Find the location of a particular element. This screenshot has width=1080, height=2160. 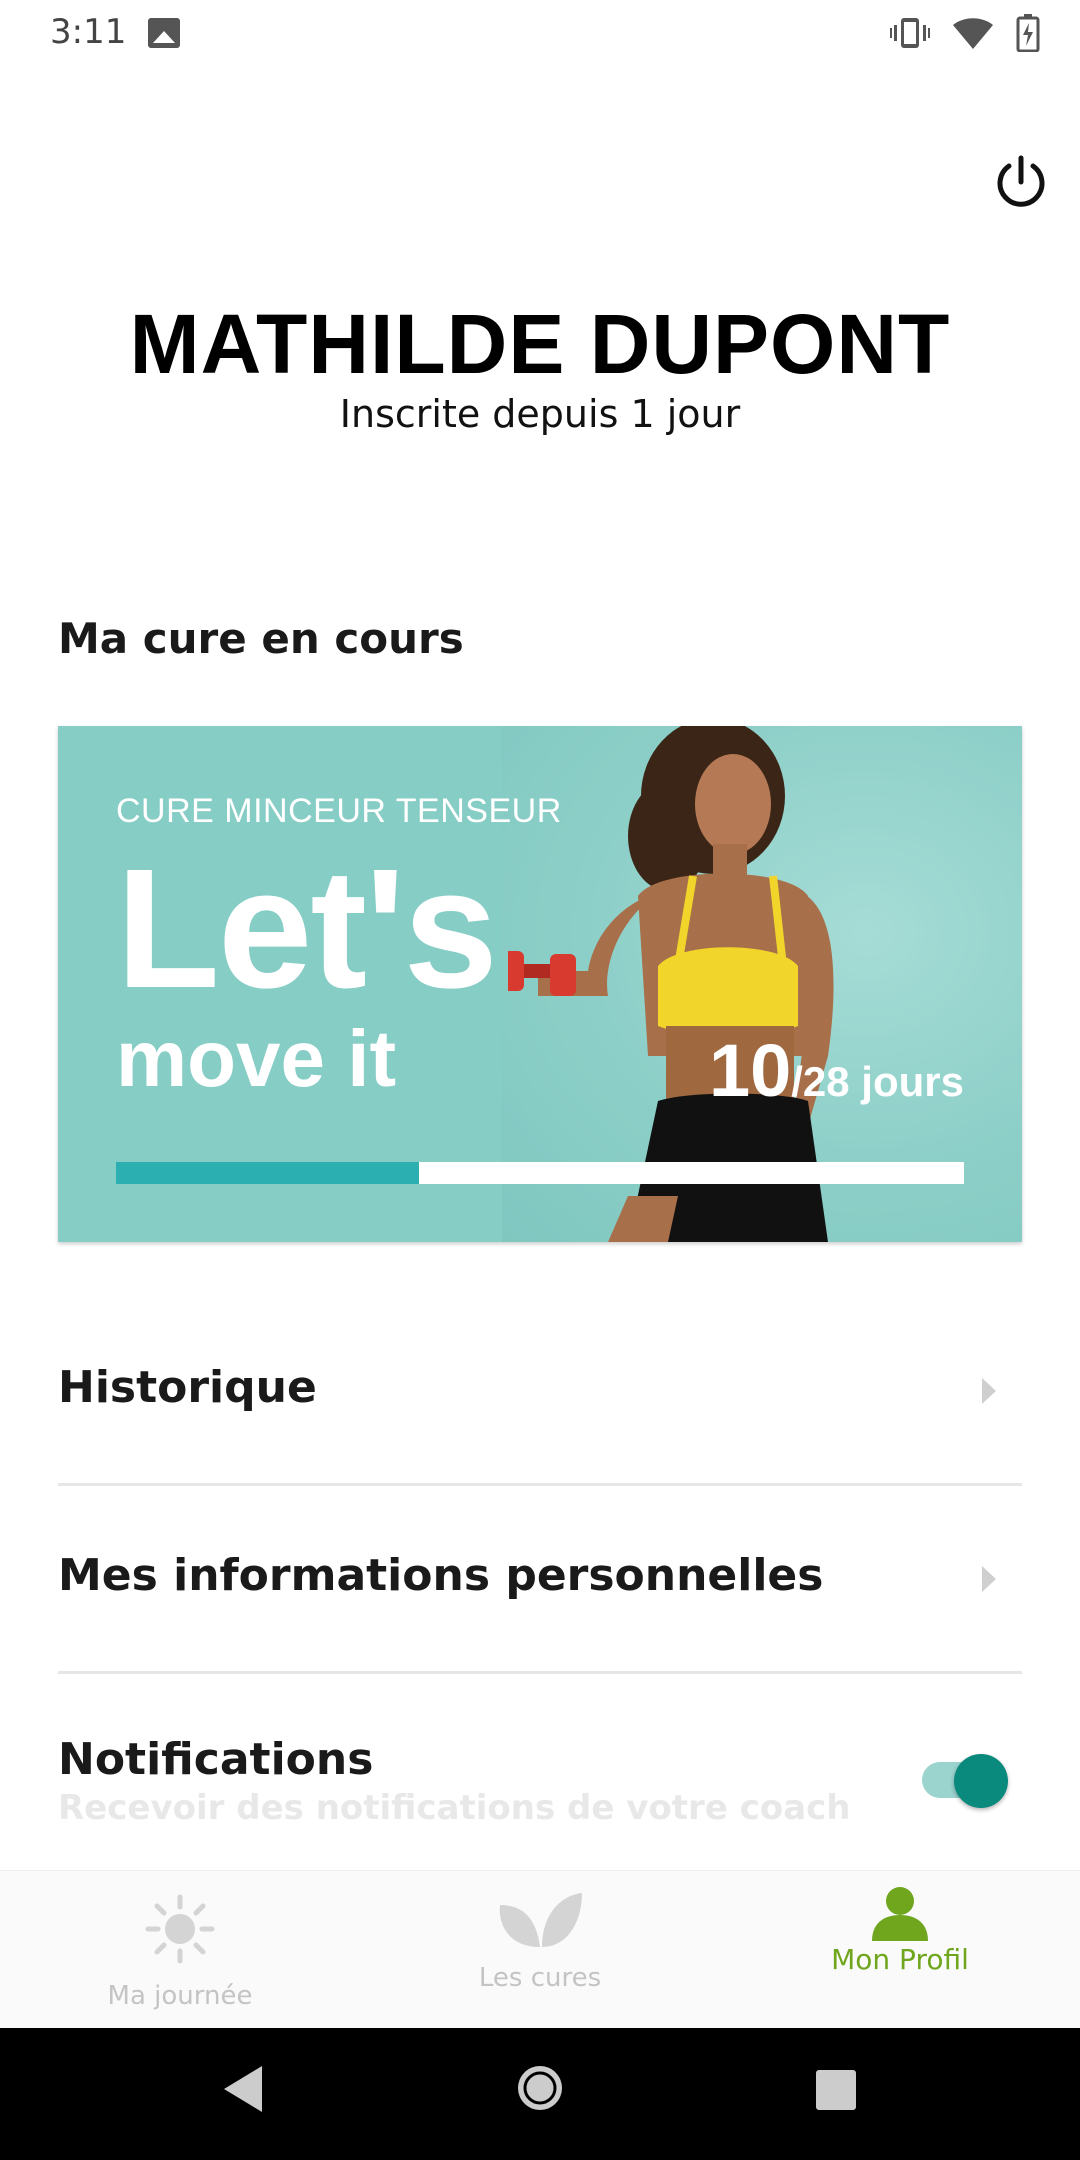

cure-title-line2: move it is located at coordinates (256, 1058).